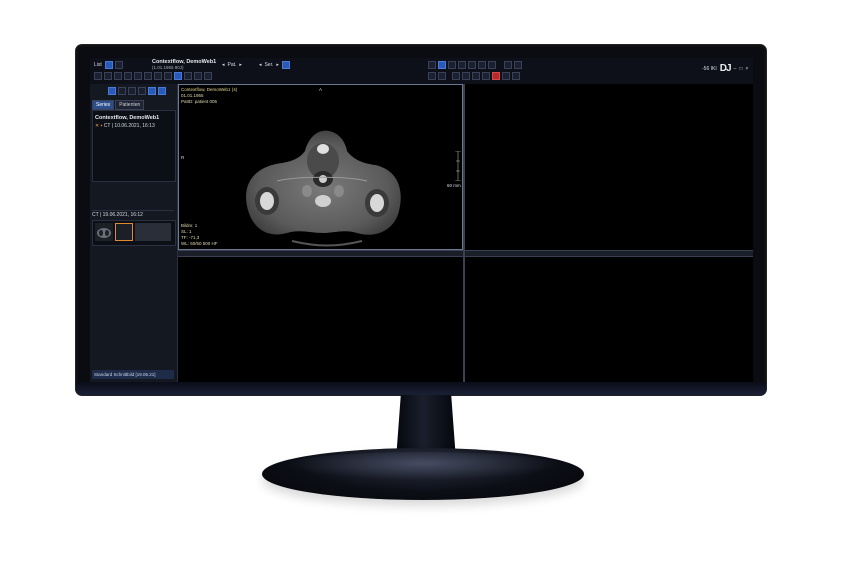  What do you see at coordinates (138, 76) in the screenshot?
I see `measure-icon` at bounding box center [138, 76].